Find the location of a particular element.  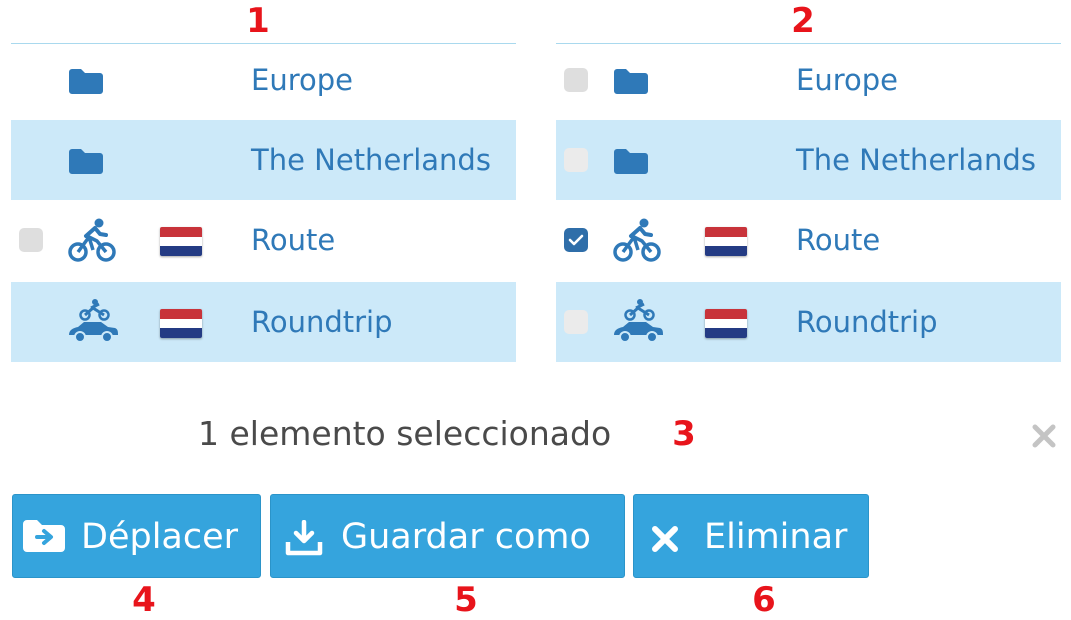

marker-3: 3 is located at coordinates (684, 434).